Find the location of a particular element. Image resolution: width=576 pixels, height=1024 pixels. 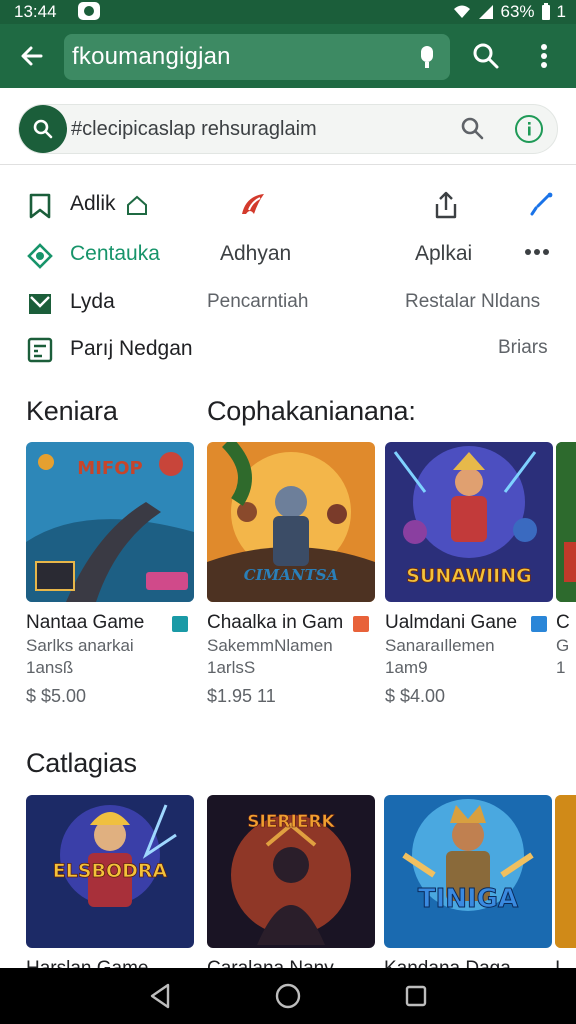

menu-item-aplkai: Aplkai is located at coordinates (443, 254).